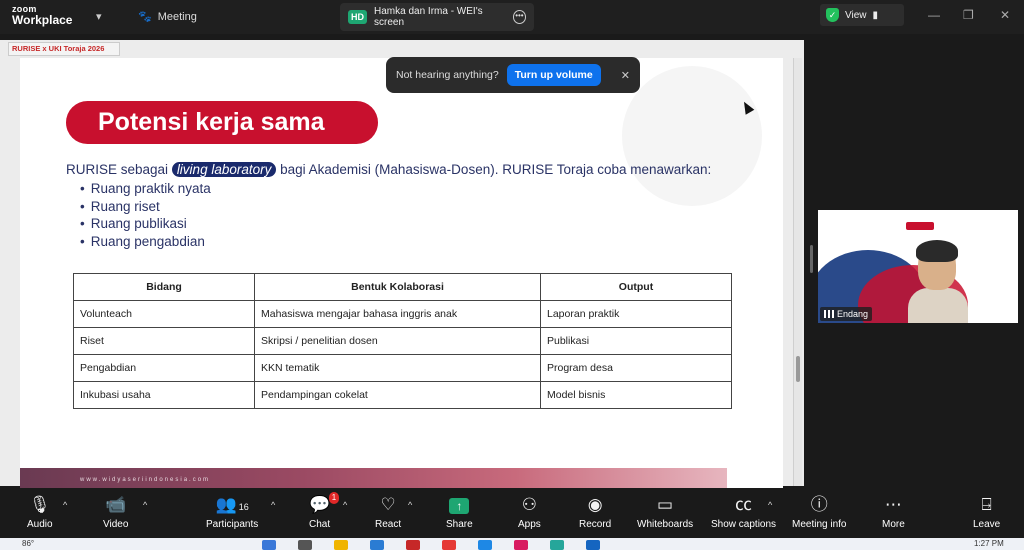 The height and width of the screenshot is (550, 1024). What do you see at coordinates (99, 16) in the screenshot?
I see `chevron-down-icon: ▾` at bounding box center [99, 16].